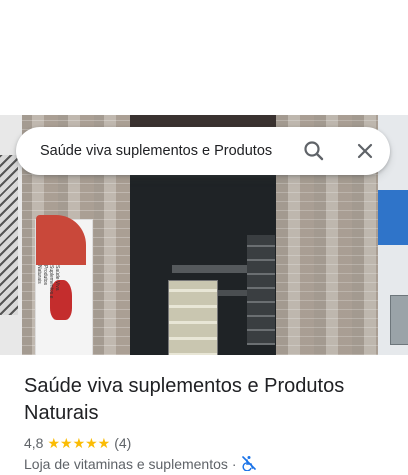  What do you see at coordinates (249, 465) in the screenshot?
I see `no-wheelchair-access-icon` at bounding box center [249, 465].